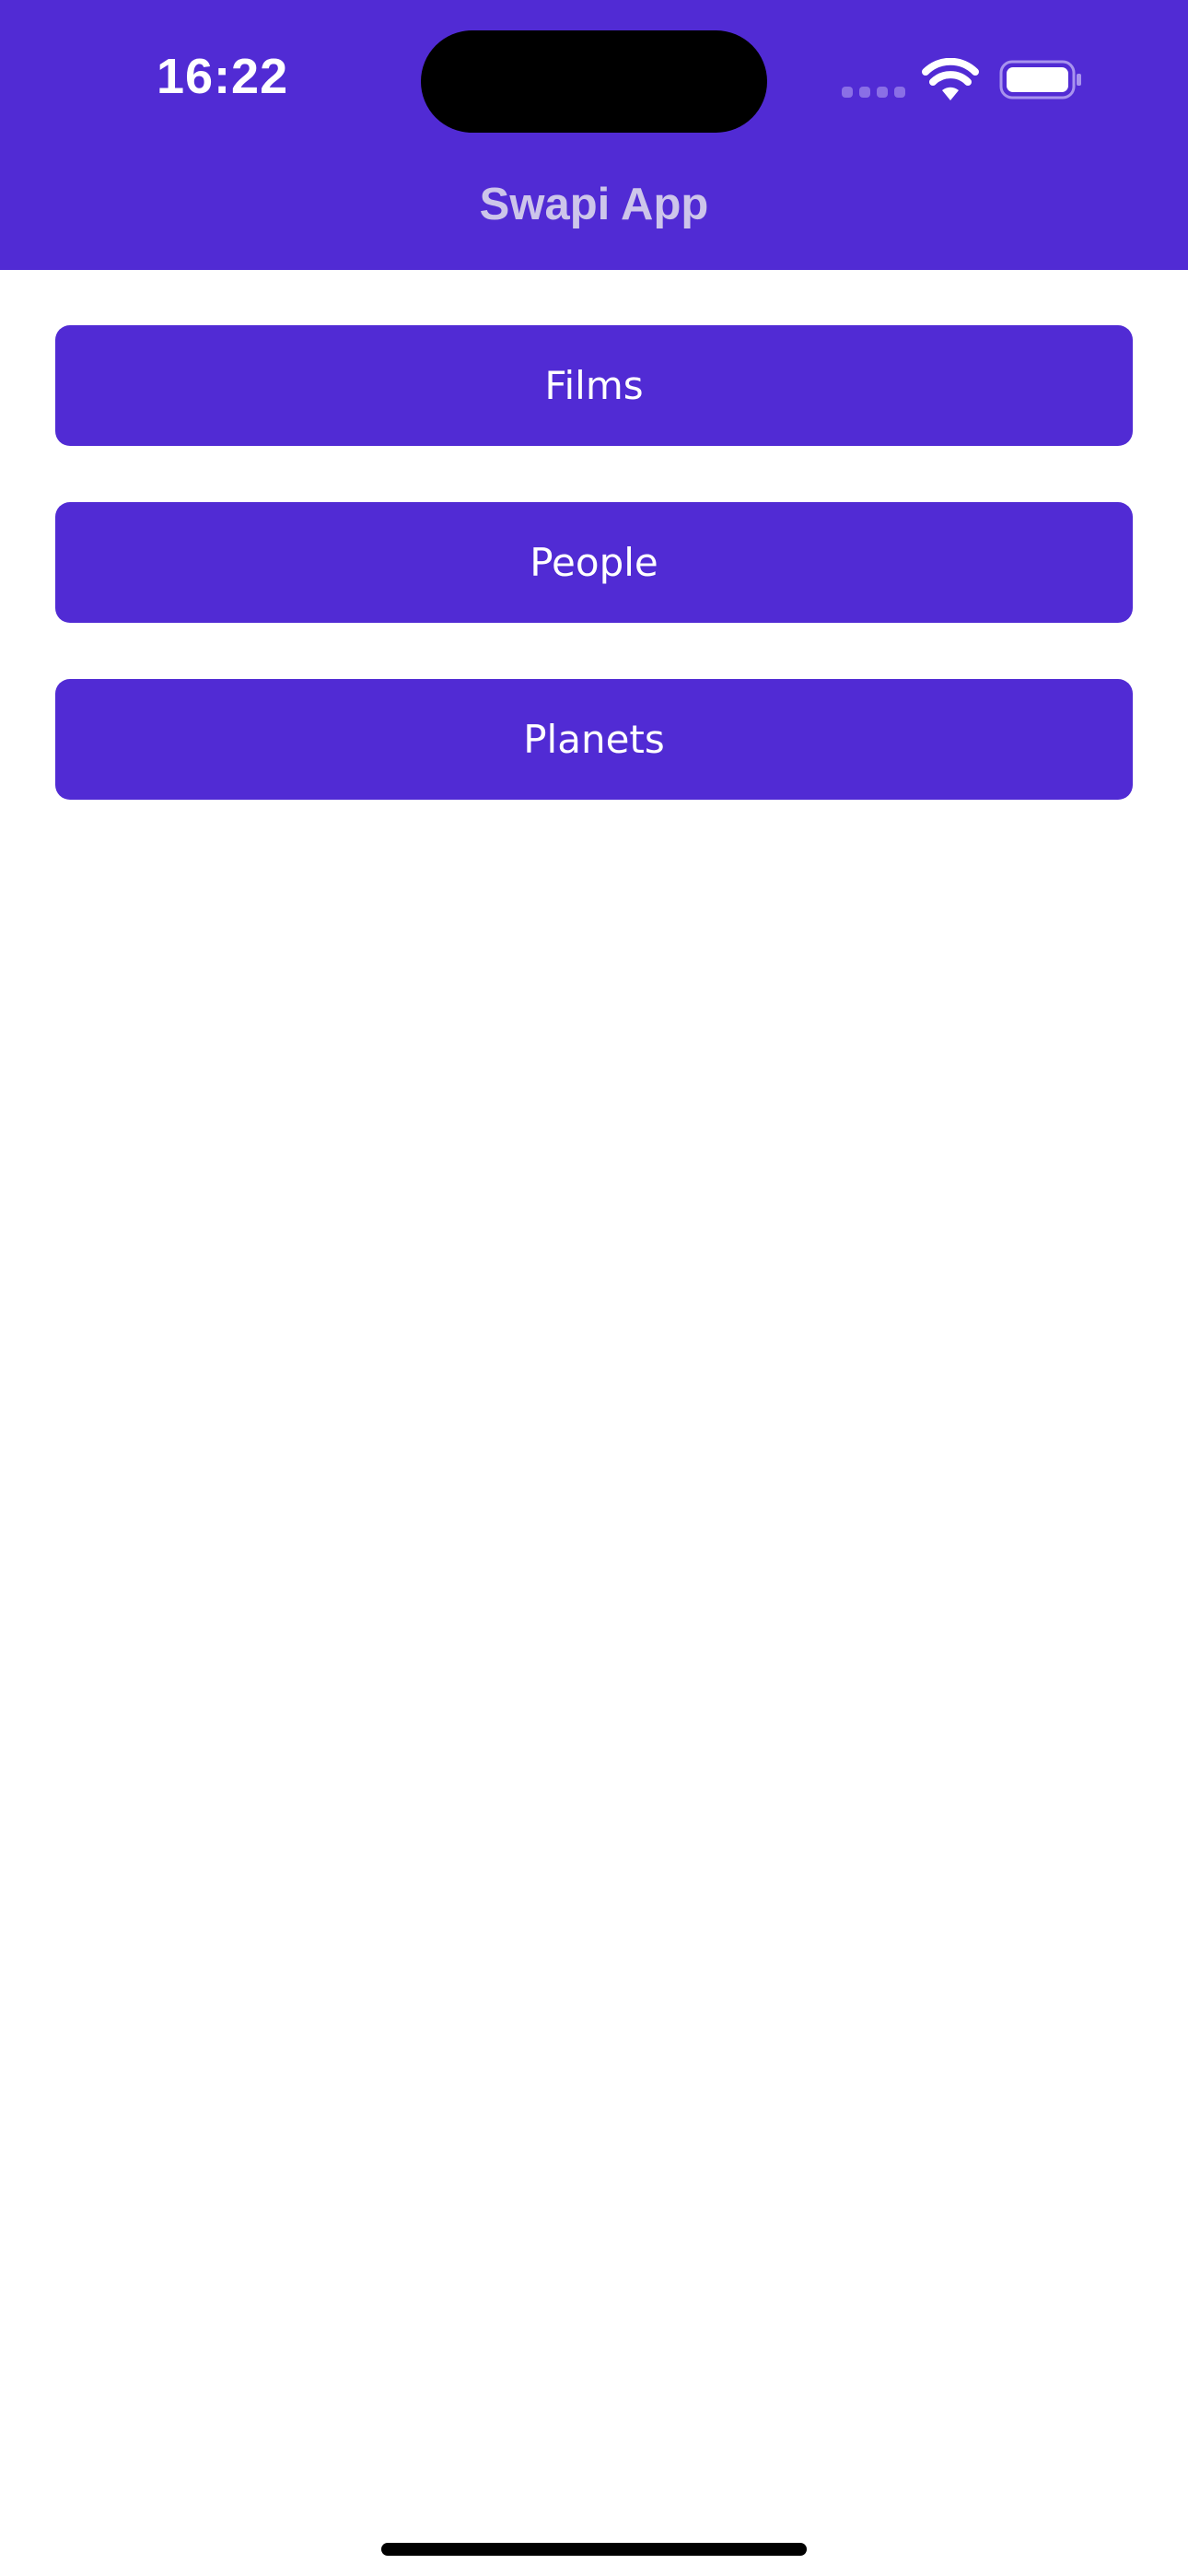  Describe the element at coordinates (594, 385) in the screenshot. I see `films-button: Films` at that location.